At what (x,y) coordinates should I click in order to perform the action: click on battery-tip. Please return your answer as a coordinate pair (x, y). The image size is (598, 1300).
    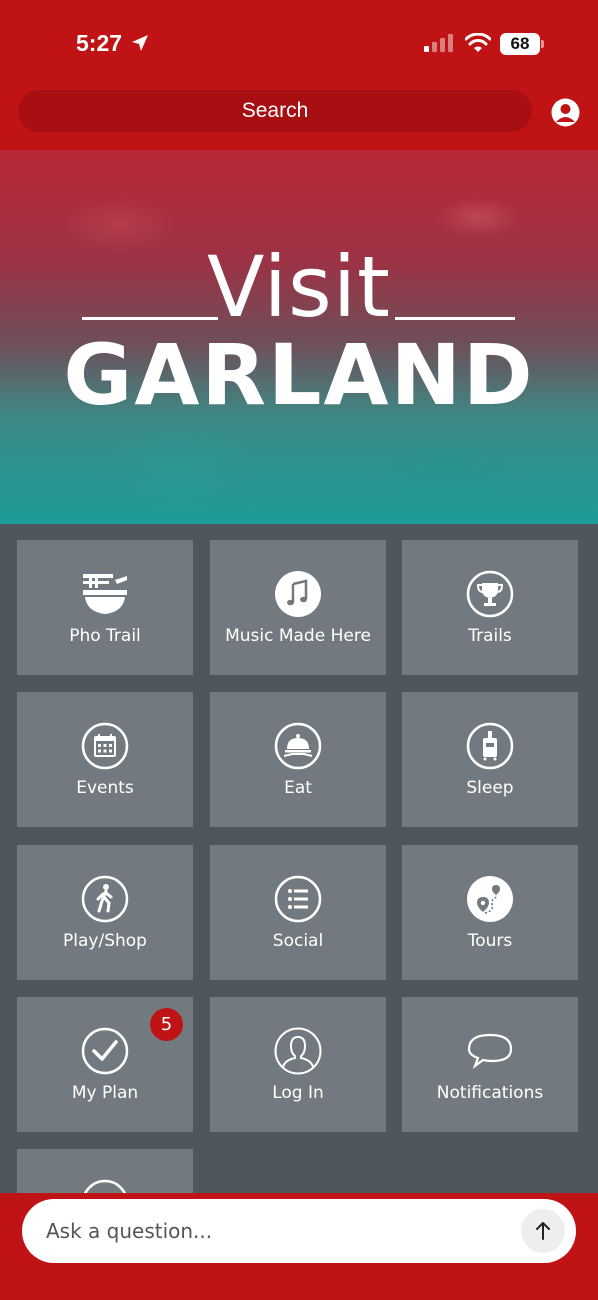
    Looking at the image, I should click on (542, 44).